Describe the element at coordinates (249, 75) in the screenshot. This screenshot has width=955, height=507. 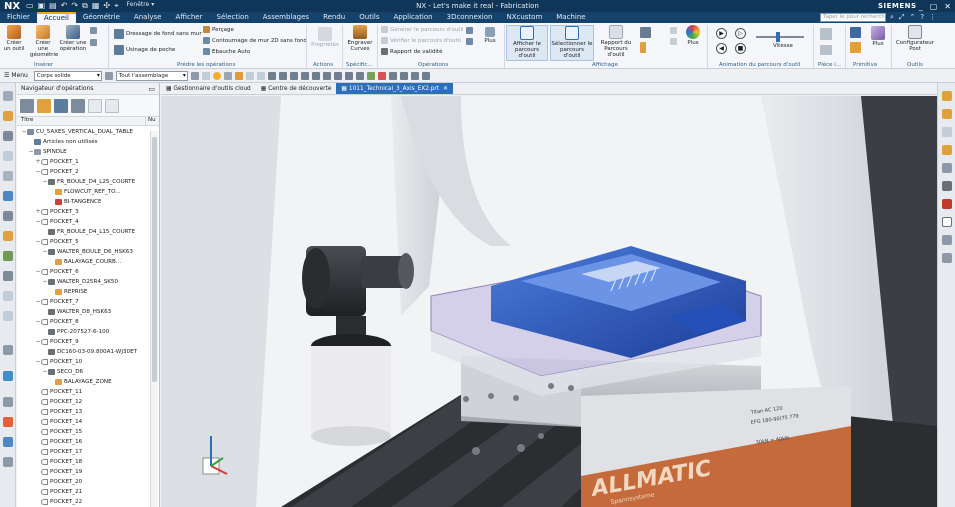
I see `center-icon` at that location.